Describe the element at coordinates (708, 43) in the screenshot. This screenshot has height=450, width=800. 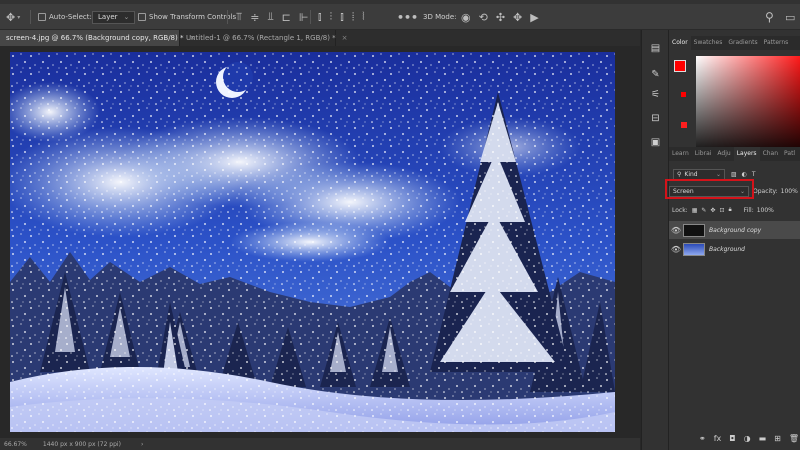
I see `tab-swatches: Swatches` at that location.